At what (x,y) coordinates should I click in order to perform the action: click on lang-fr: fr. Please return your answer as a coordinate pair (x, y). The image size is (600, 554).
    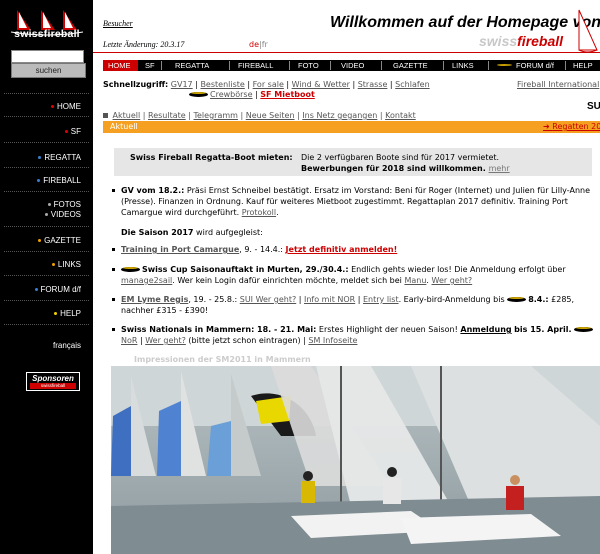
    Looking at the image, I should click on (265, 44).